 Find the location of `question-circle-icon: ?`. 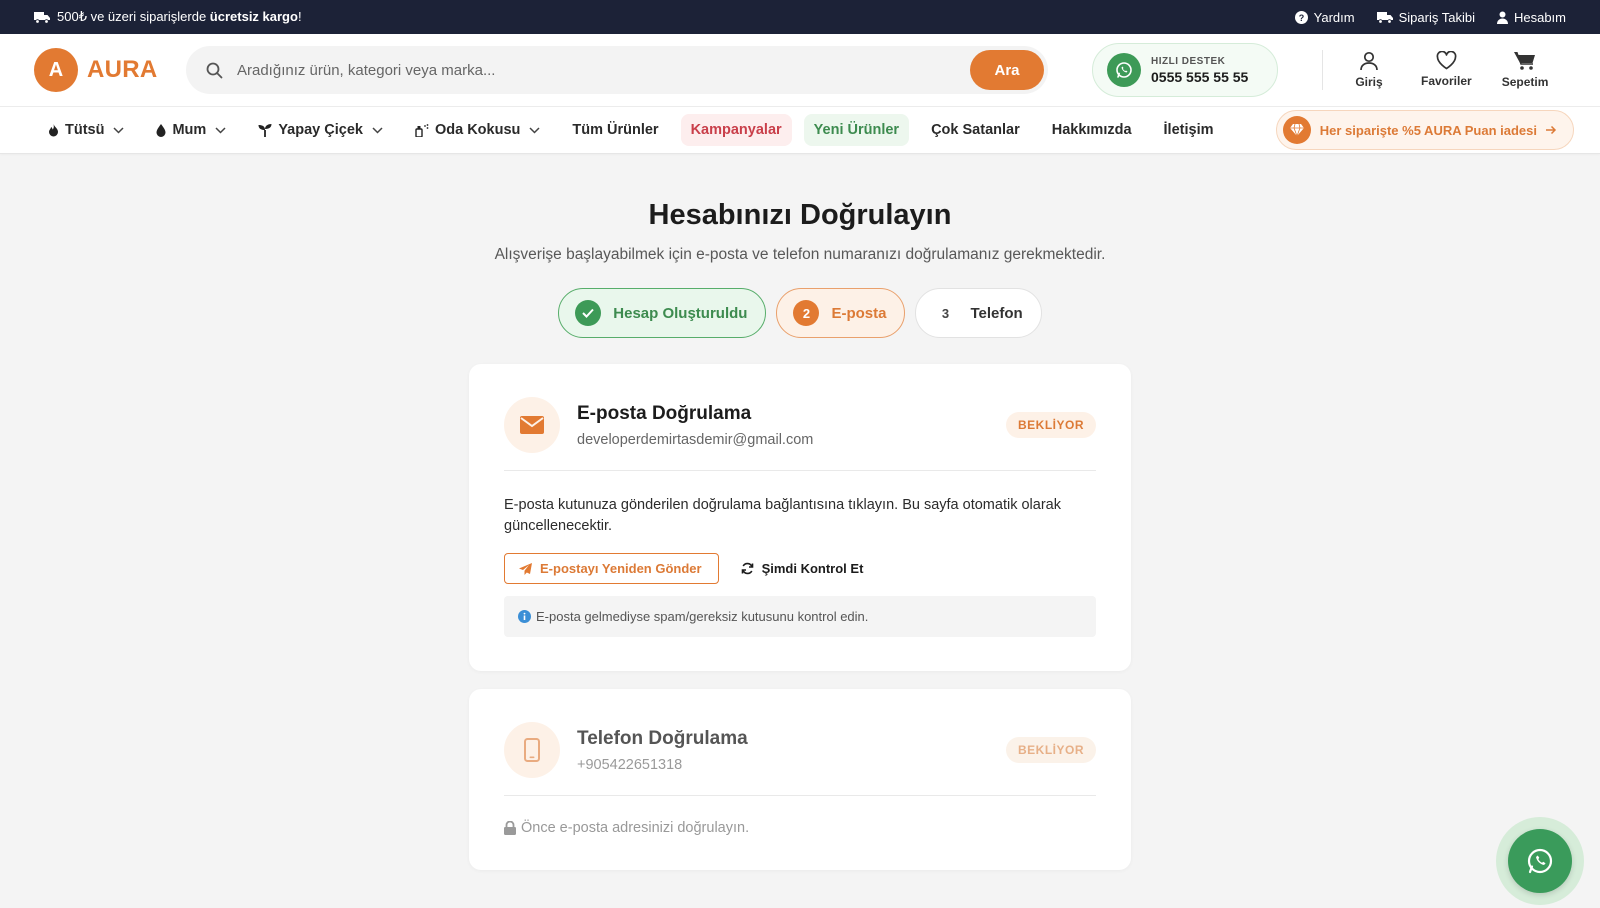

question-circle-icon: ? is located at coordinates (1301, 17).